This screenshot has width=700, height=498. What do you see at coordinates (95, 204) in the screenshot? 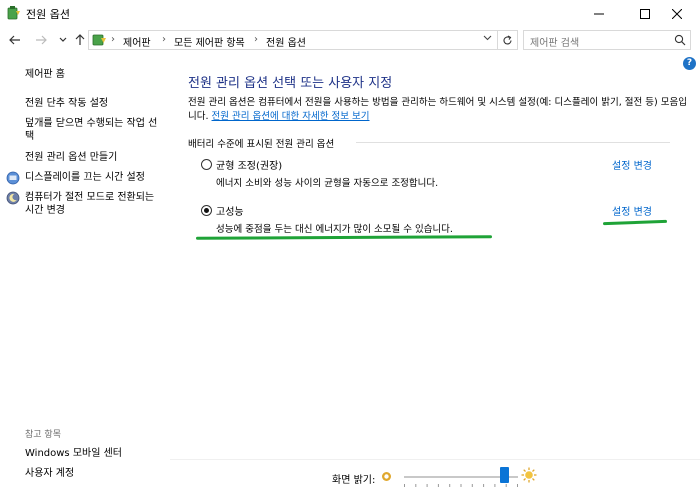
I see `sidebar-item-sleep-time: 컴퓨터가 절전 모드로 전환되는 시간 변경` at bounding box center [95, 204].